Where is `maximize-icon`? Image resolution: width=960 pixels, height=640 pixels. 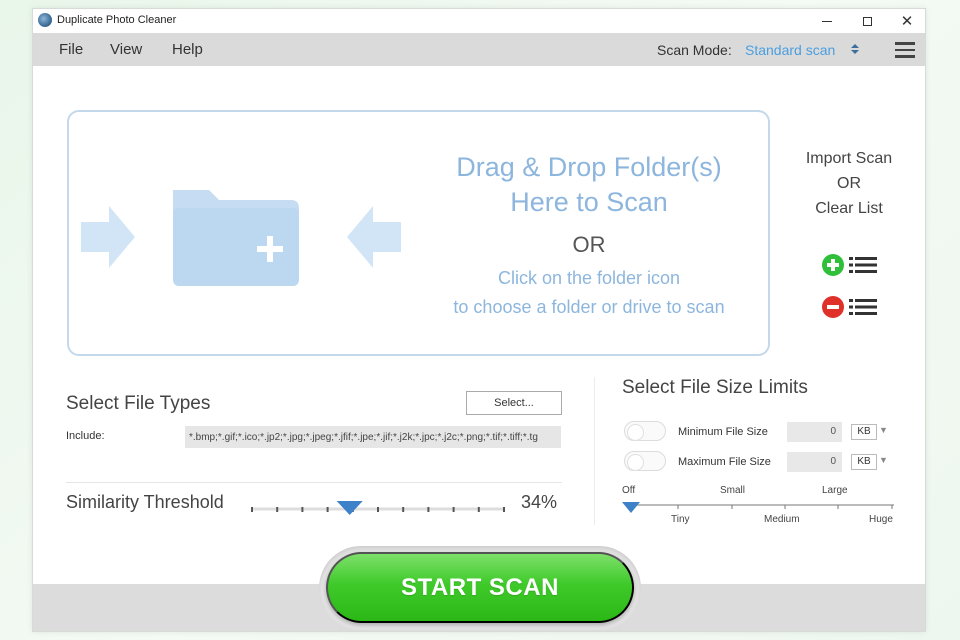
maximize-icon is located at coordinates (867, 21).